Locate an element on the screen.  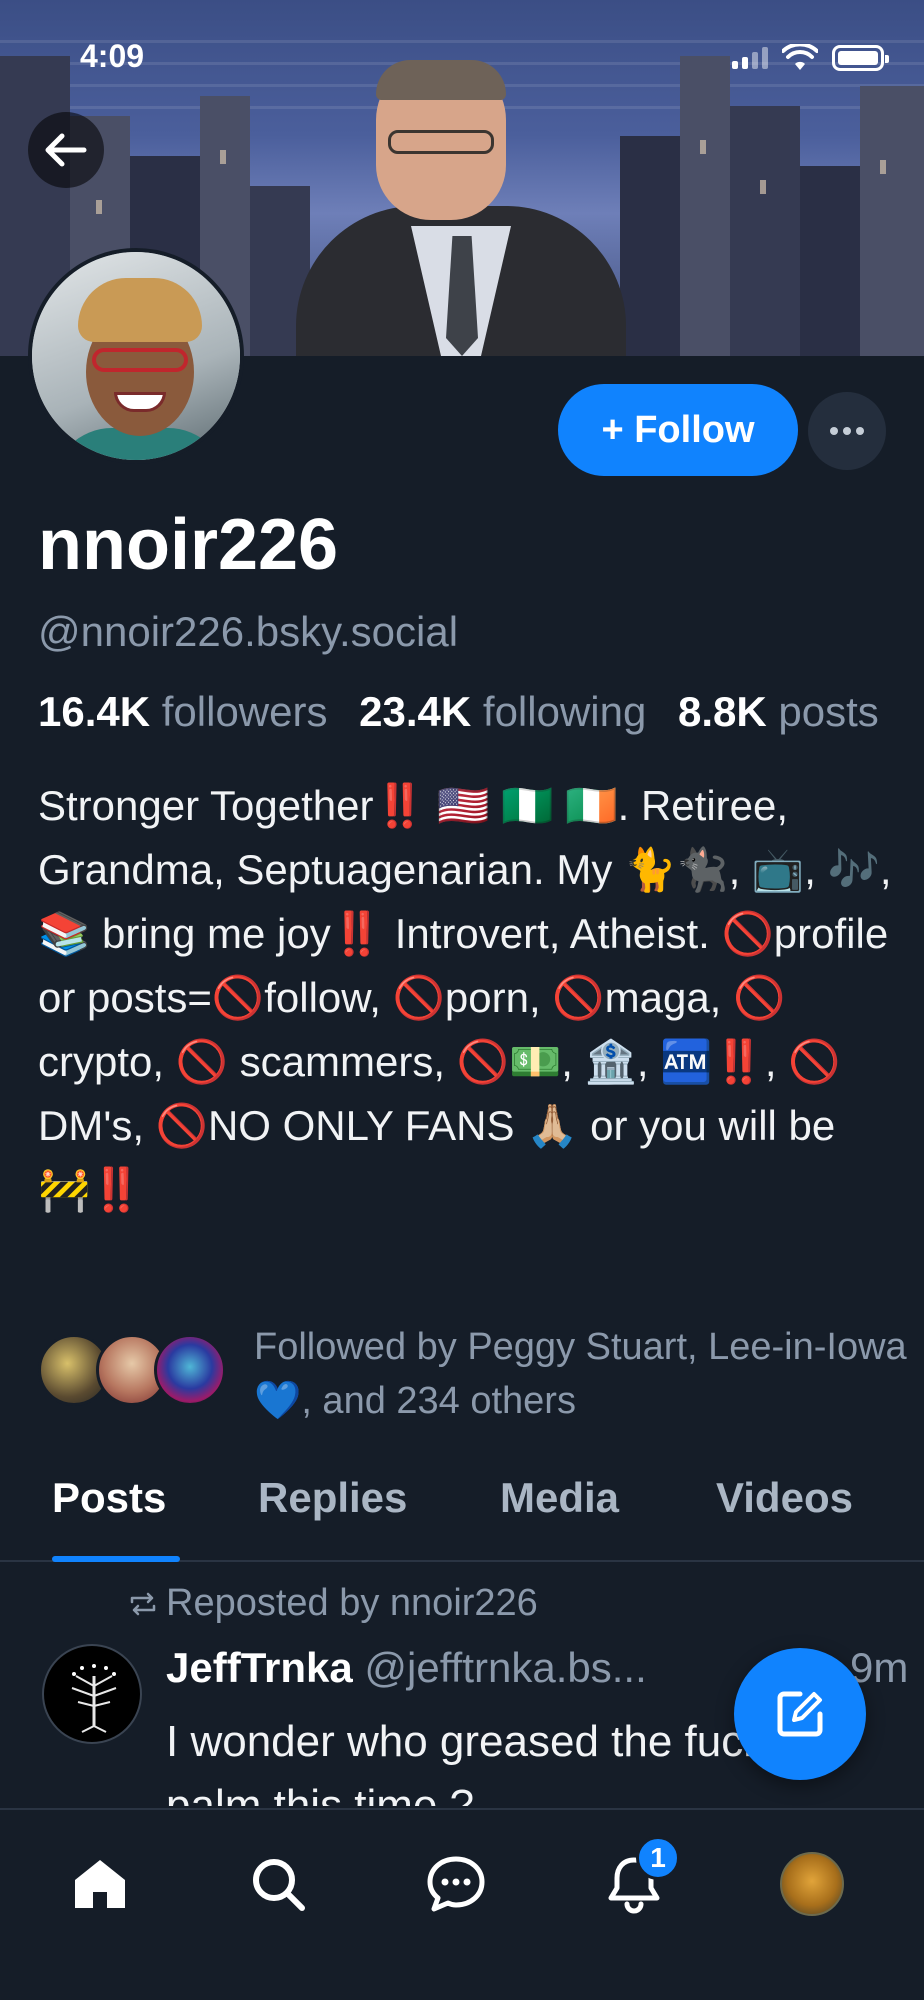
repost-icon is located at coordinates (143, 1603).